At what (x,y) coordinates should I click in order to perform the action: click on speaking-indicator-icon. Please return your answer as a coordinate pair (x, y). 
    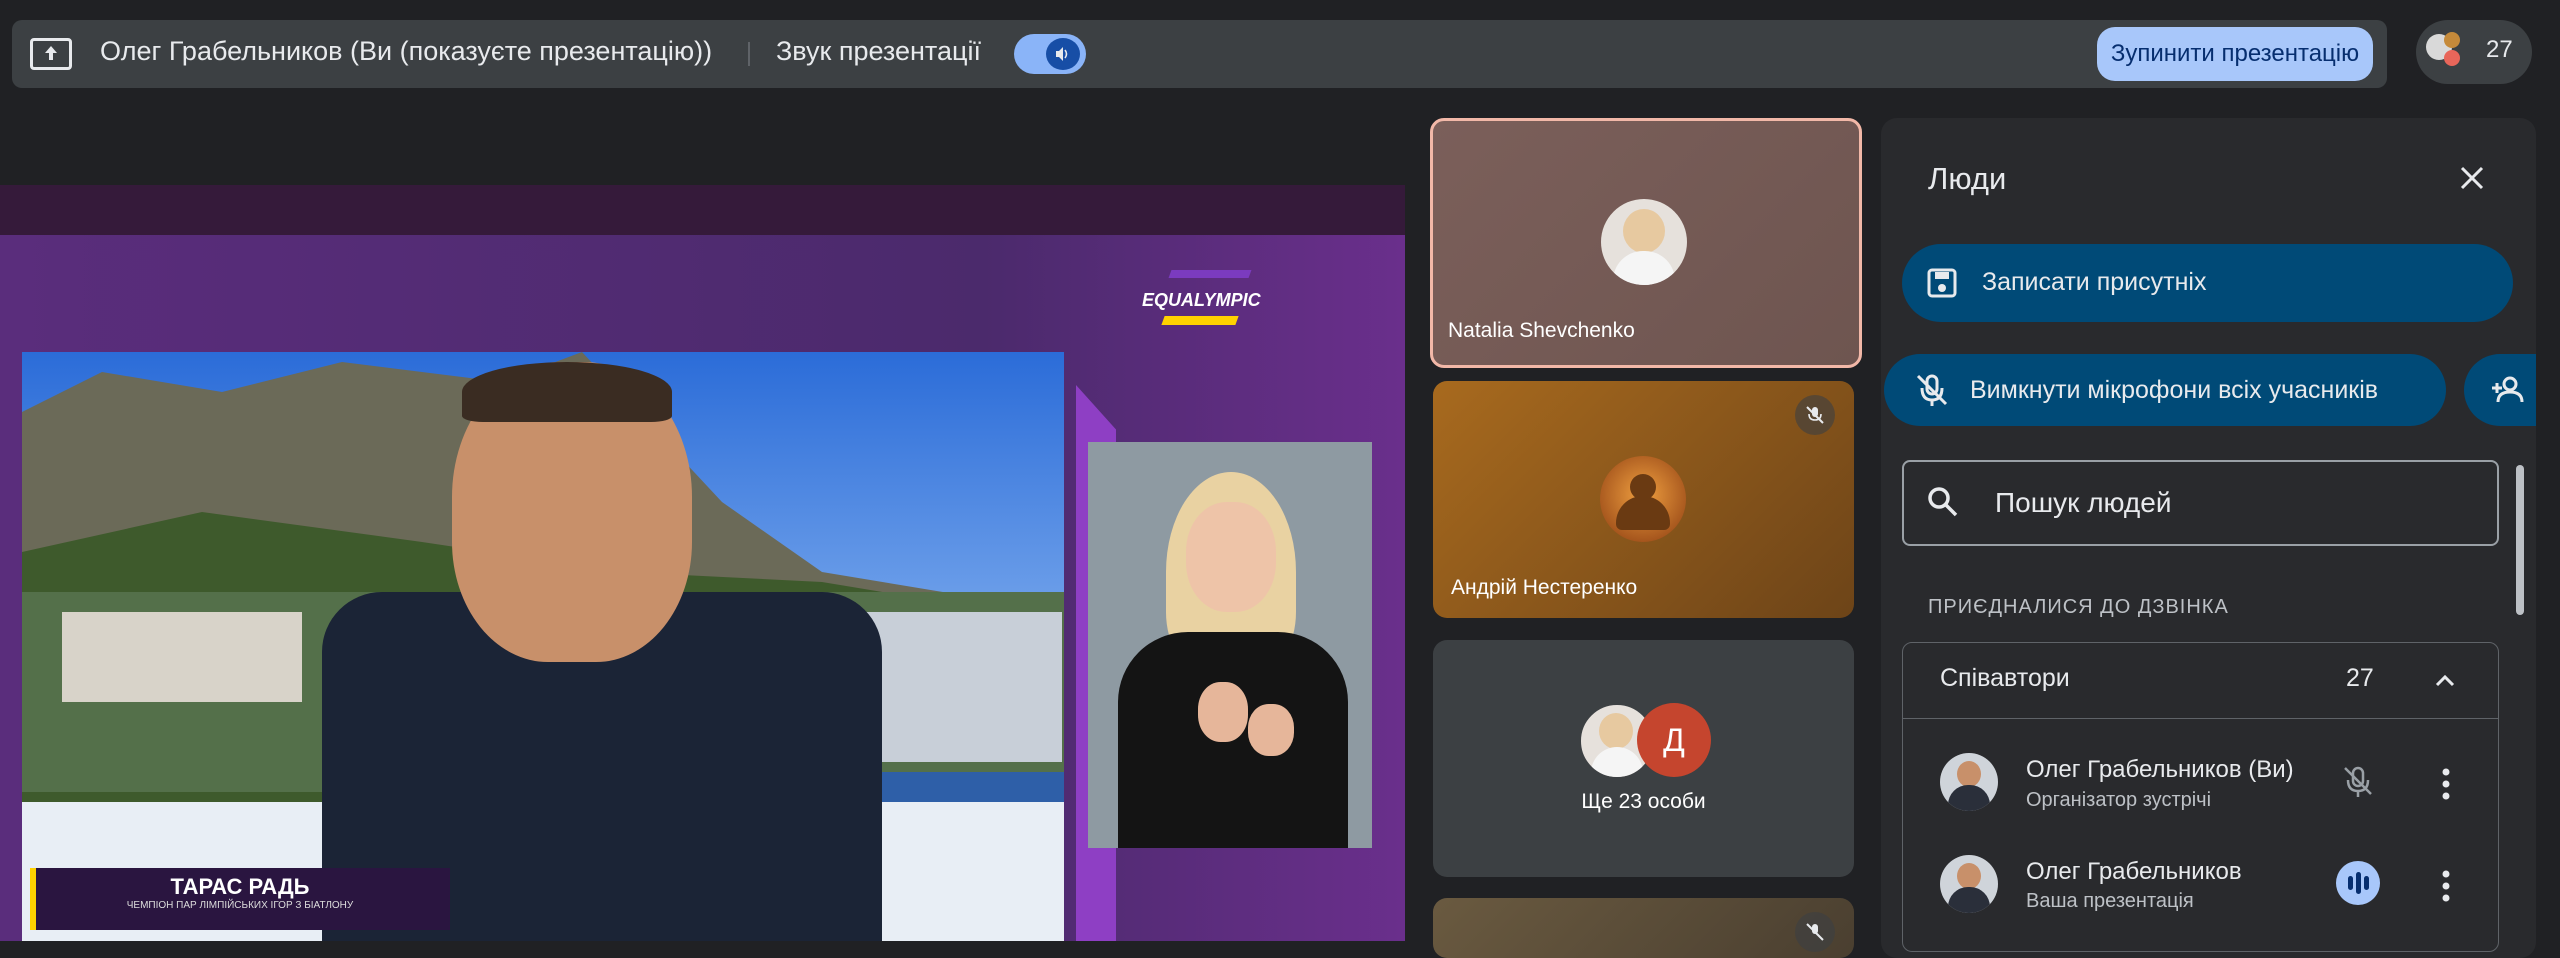
    Looking at the image, I should click on (2358, 883).